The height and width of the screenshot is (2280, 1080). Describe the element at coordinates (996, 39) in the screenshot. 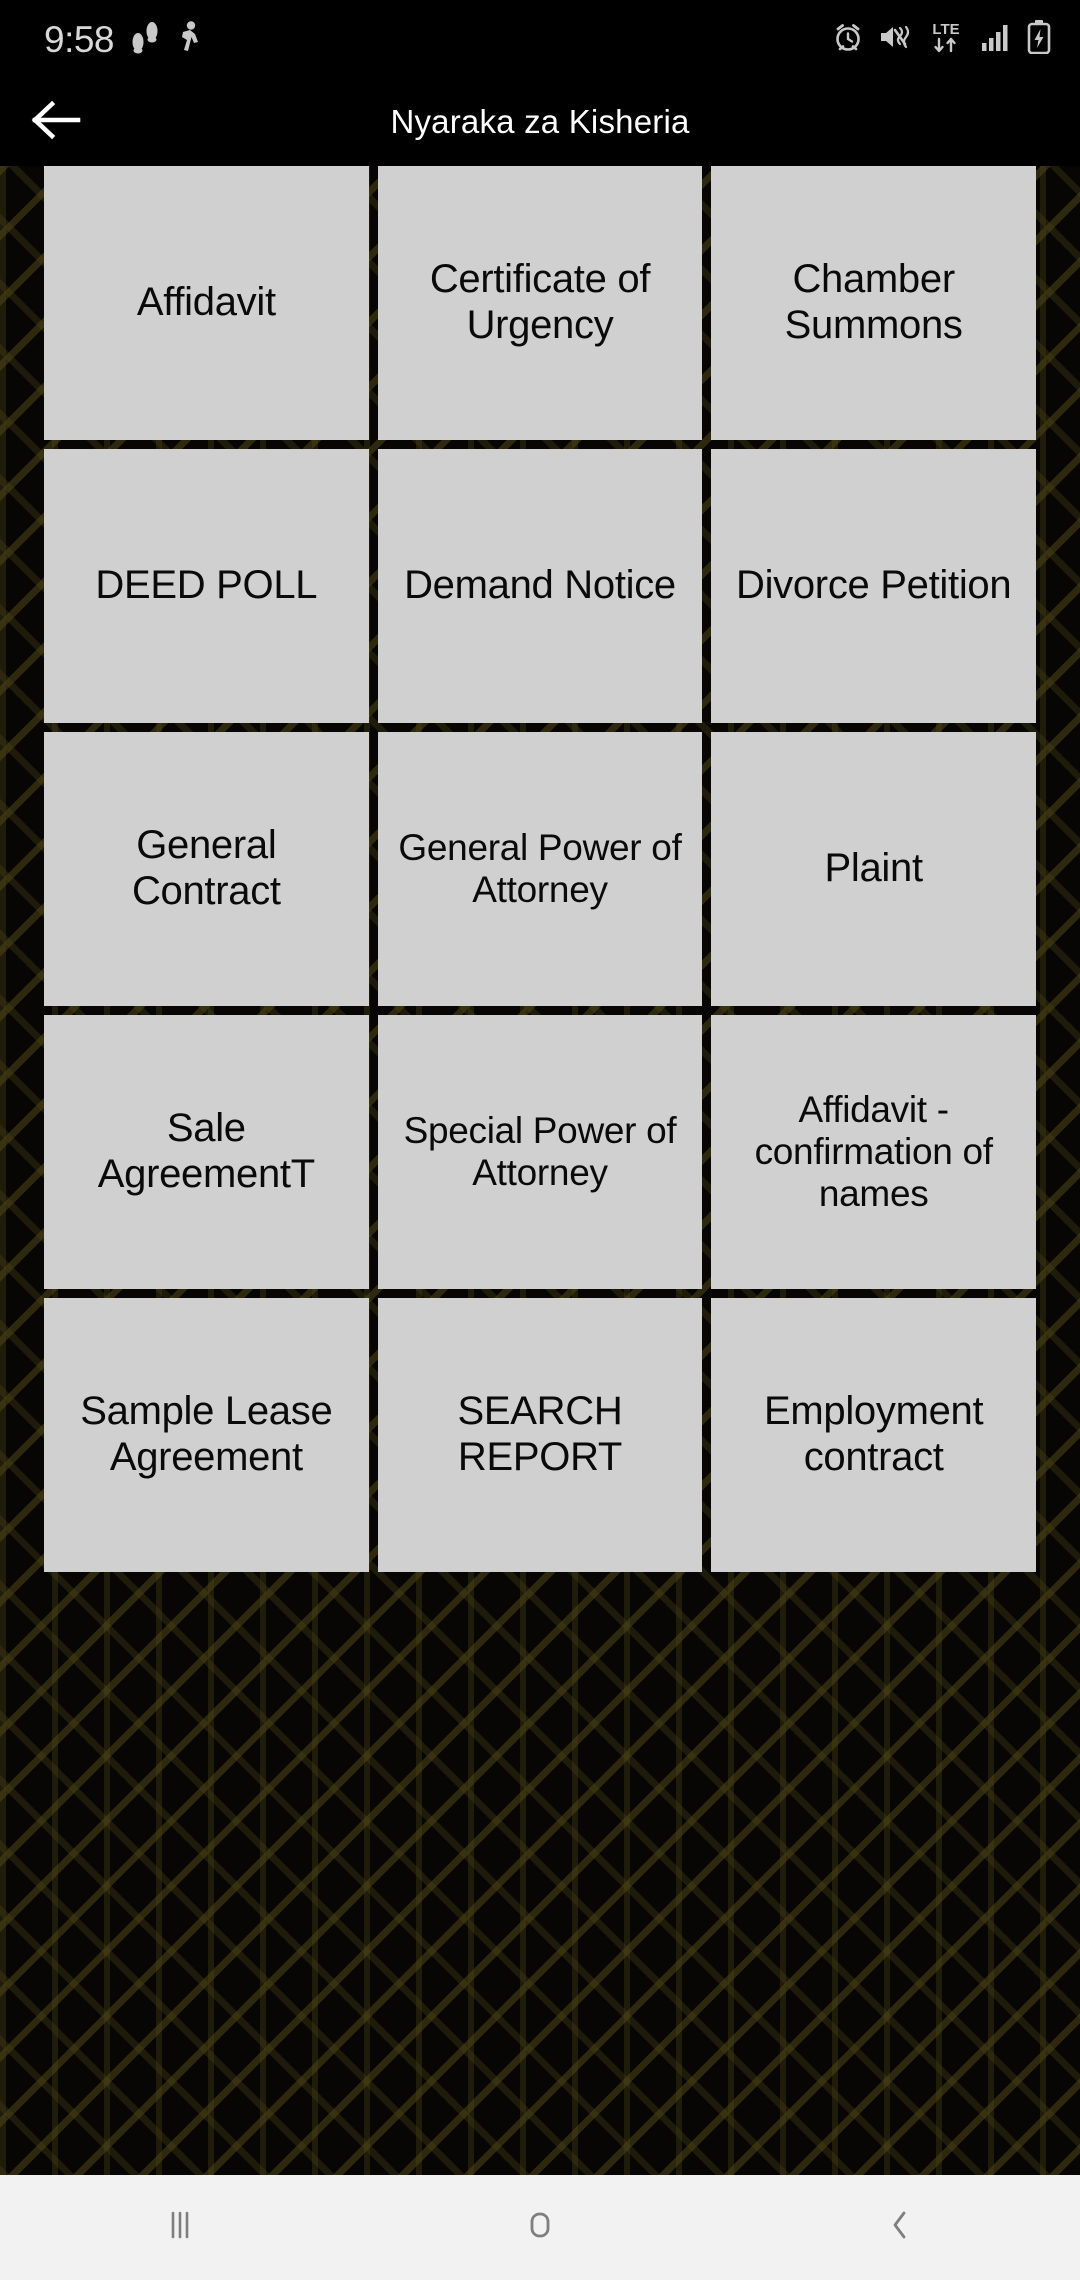

I see `signal-bars-icon` at that location.